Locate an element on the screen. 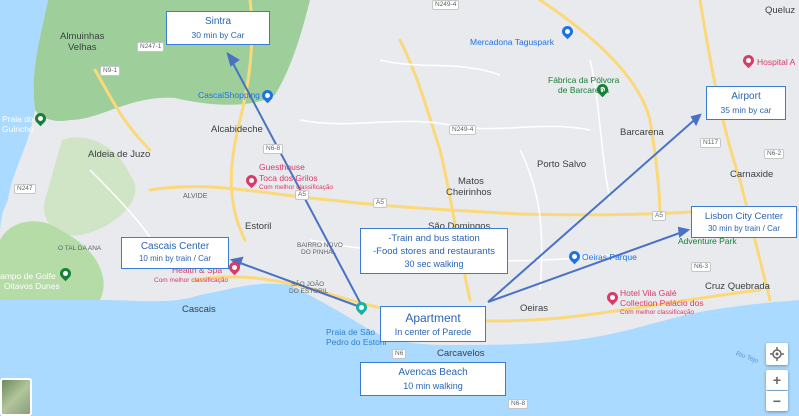 The height and width of the screenshot is (416, 799). place-queluz: Queluz is located at coordinates (780, 10).